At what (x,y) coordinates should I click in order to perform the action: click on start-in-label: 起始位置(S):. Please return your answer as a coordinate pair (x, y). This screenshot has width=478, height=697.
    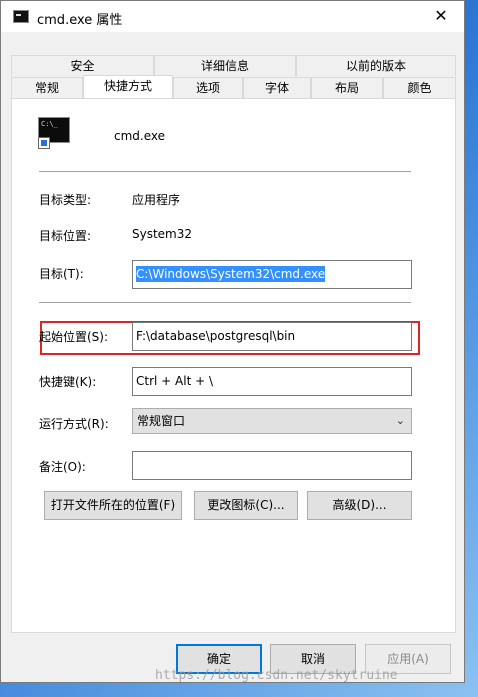
    Looking at the image, I should click on (74, 337).